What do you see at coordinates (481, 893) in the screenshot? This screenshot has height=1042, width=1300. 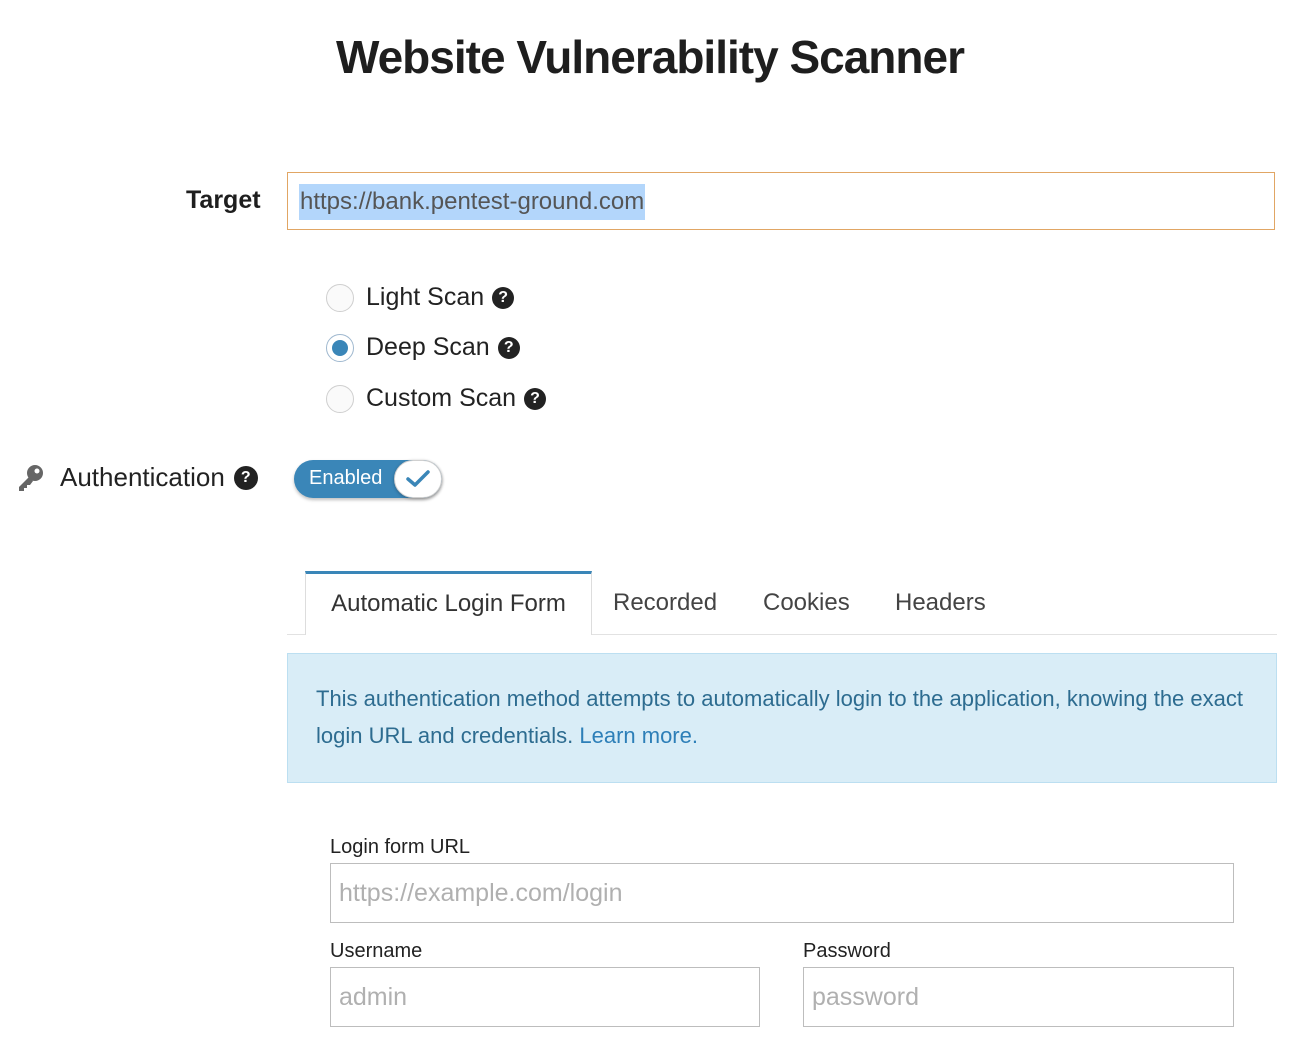 I see `login-url-placeholder: https://example.com/login` at bounding box center [481, 893].